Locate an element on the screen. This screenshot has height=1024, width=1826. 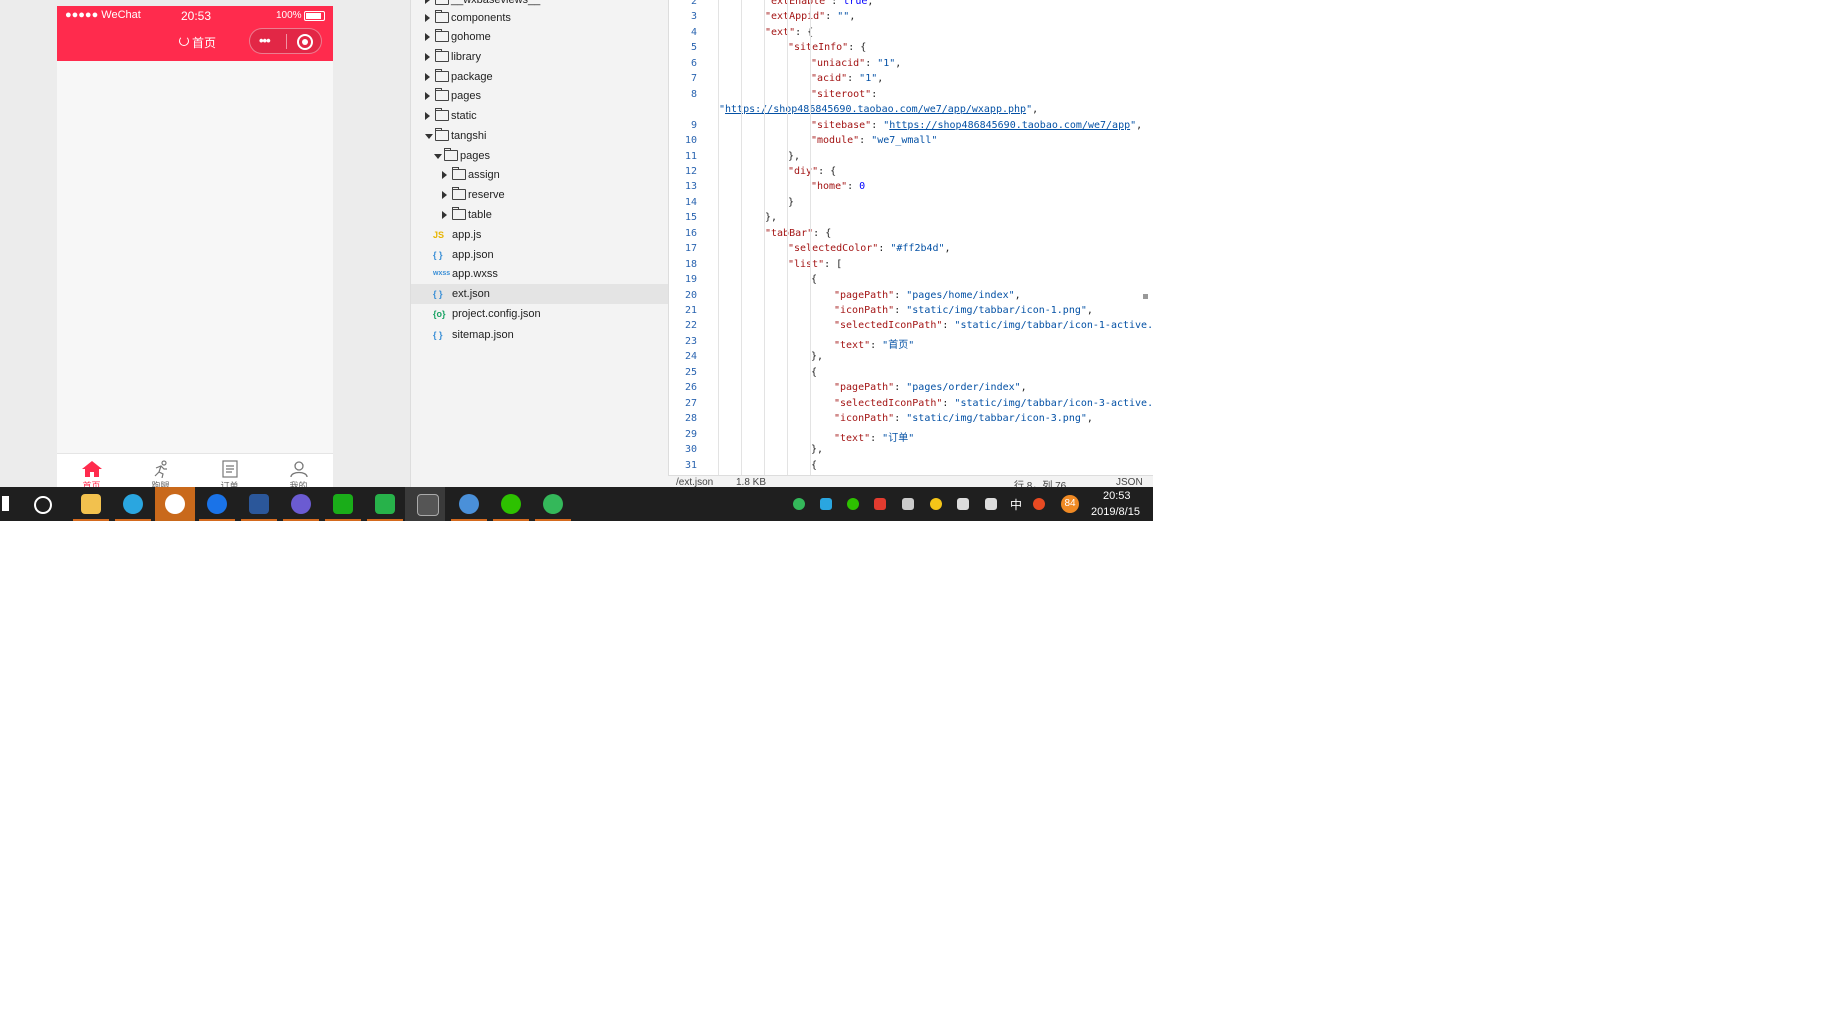
tray-sogou-icon is located at coordinates (1039, 504).